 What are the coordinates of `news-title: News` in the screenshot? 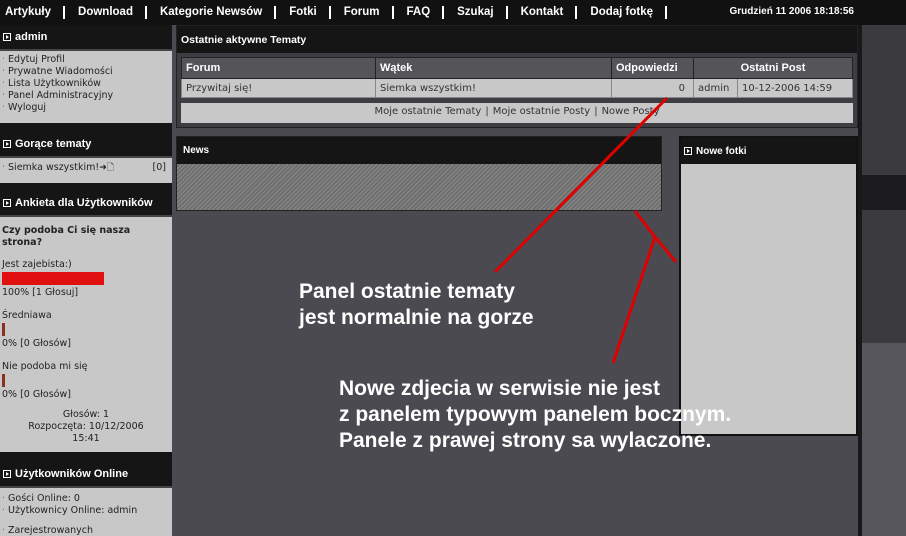 It's located at (419, 150).